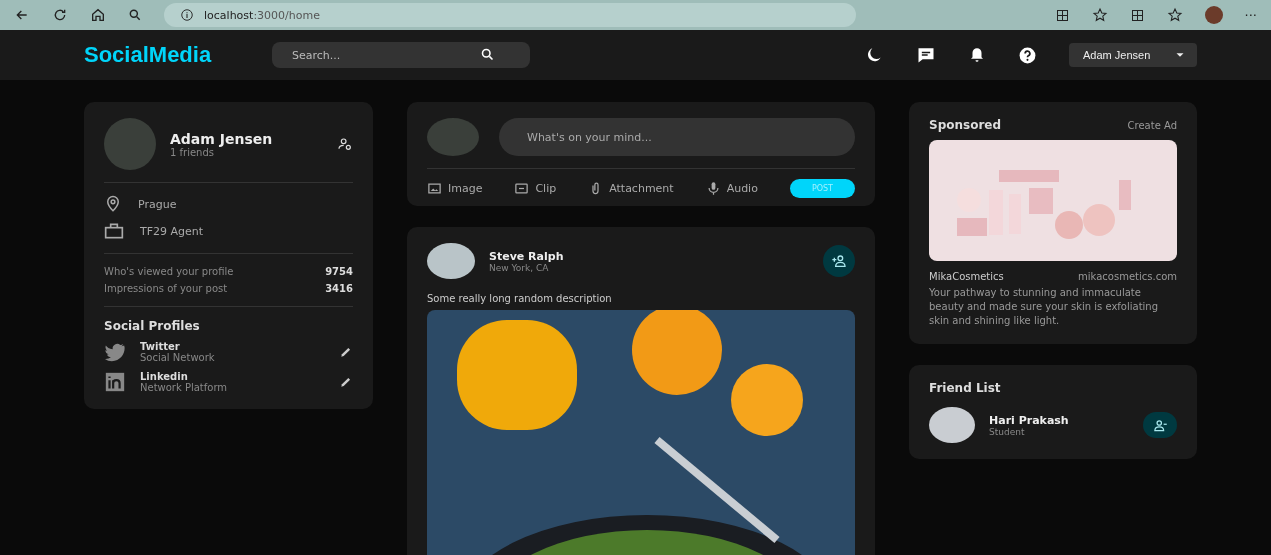 The width and height of the screenshot is (1271, 555). What do you see at coordinates (166, 288) in the screenshot?
I see `stat-label: Impressions of your post` at bounding box center [166, 288].